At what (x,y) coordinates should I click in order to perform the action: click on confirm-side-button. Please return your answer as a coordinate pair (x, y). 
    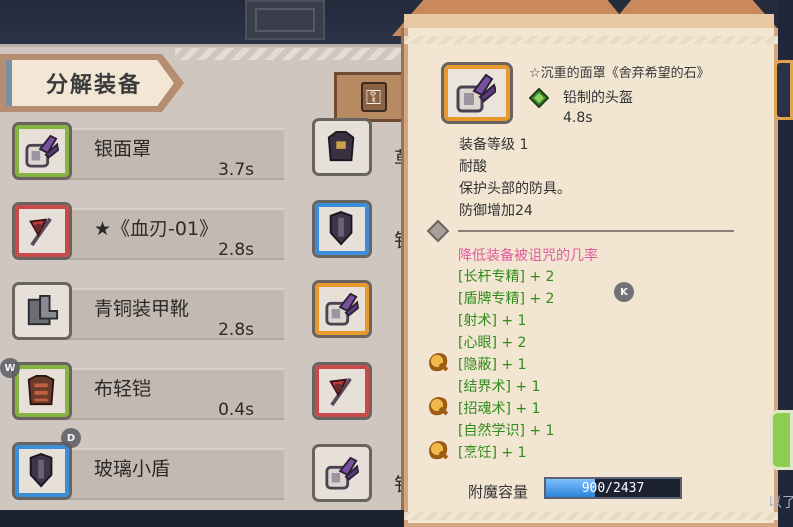
    Looking at the image, I should click on (781, 440).